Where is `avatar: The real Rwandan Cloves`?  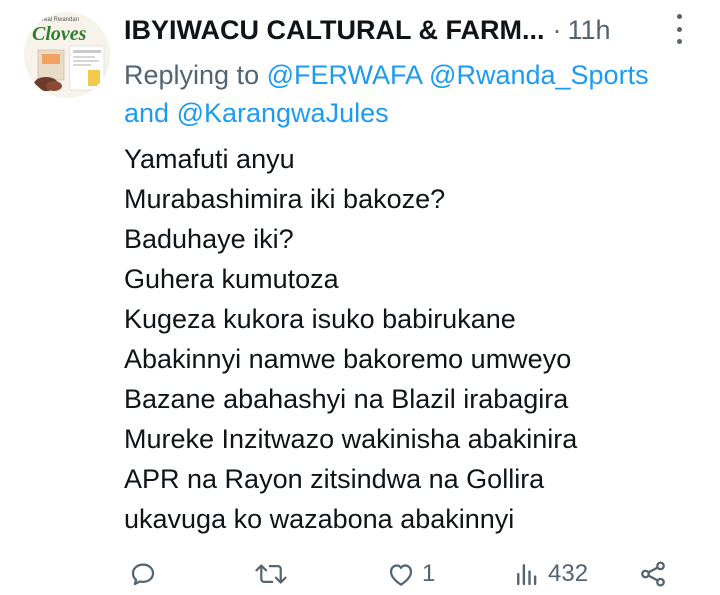 avatar: The real Rwandan Cloves is located at coordinates (67, 55).